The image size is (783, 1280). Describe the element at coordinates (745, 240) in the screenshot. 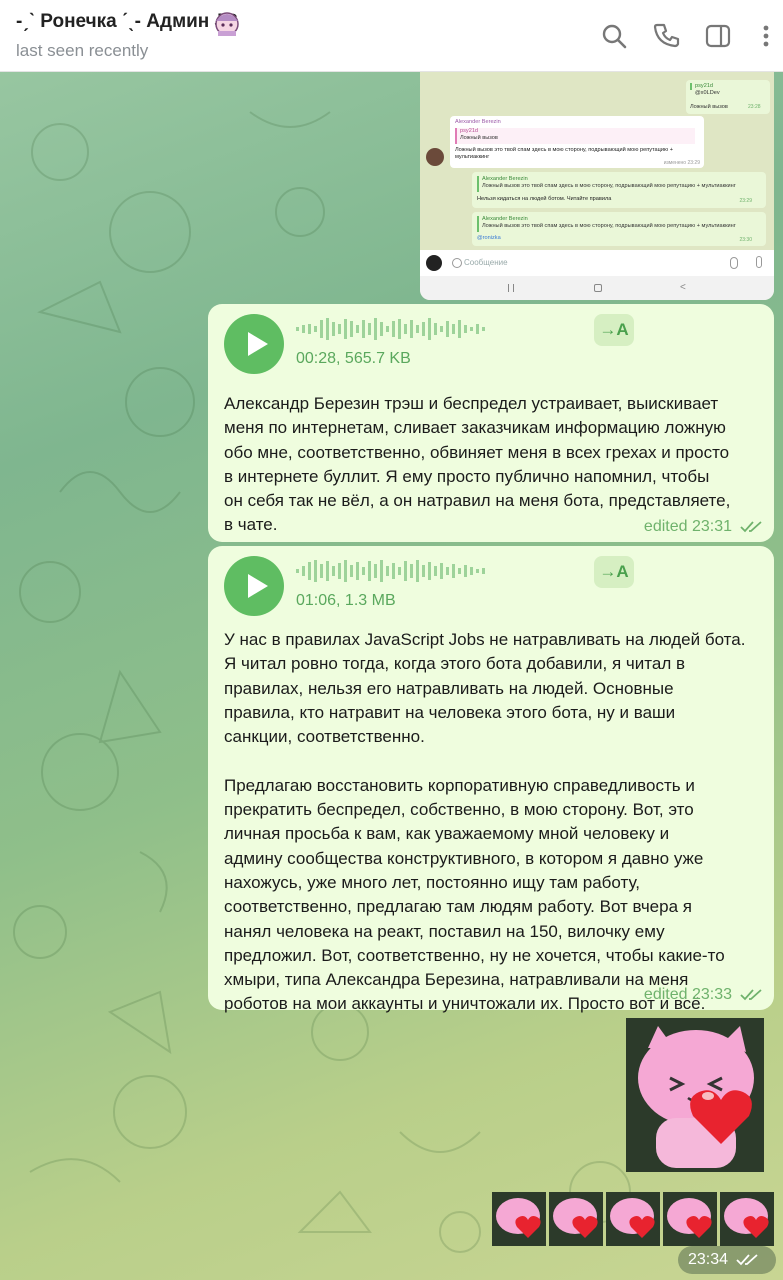

I see `mini-time: 23:30` at that location.